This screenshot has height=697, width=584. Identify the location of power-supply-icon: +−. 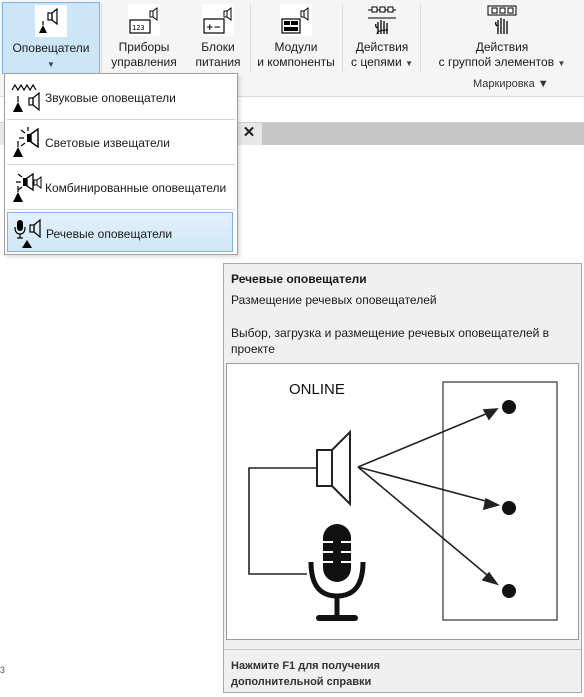
(218, 20).